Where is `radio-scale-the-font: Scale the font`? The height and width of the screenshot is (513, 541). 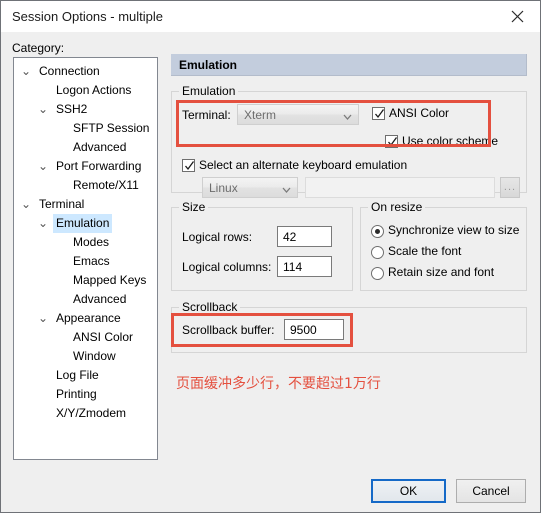
radio-scale-the-font: Scale the font is located at coordinates (416, 251).